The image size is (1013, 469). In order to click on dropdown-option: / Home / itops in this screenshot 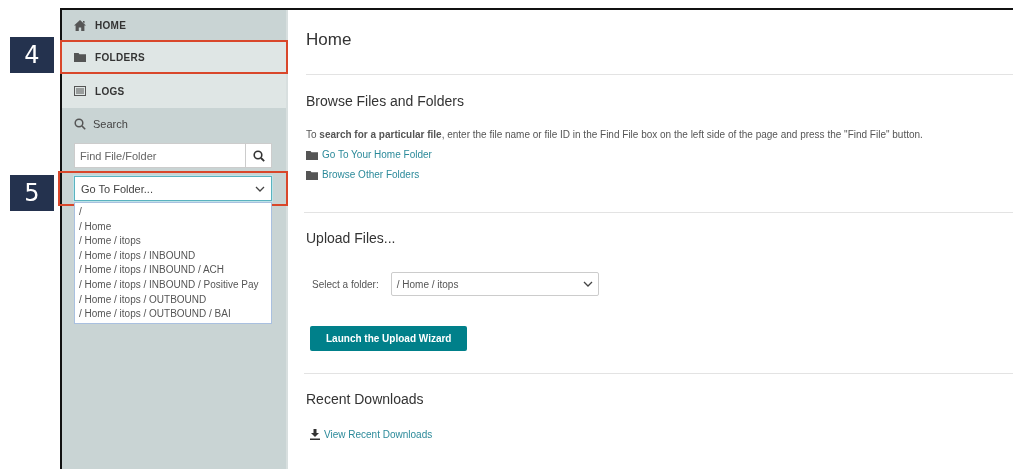, I will do `click(175, 241)`.